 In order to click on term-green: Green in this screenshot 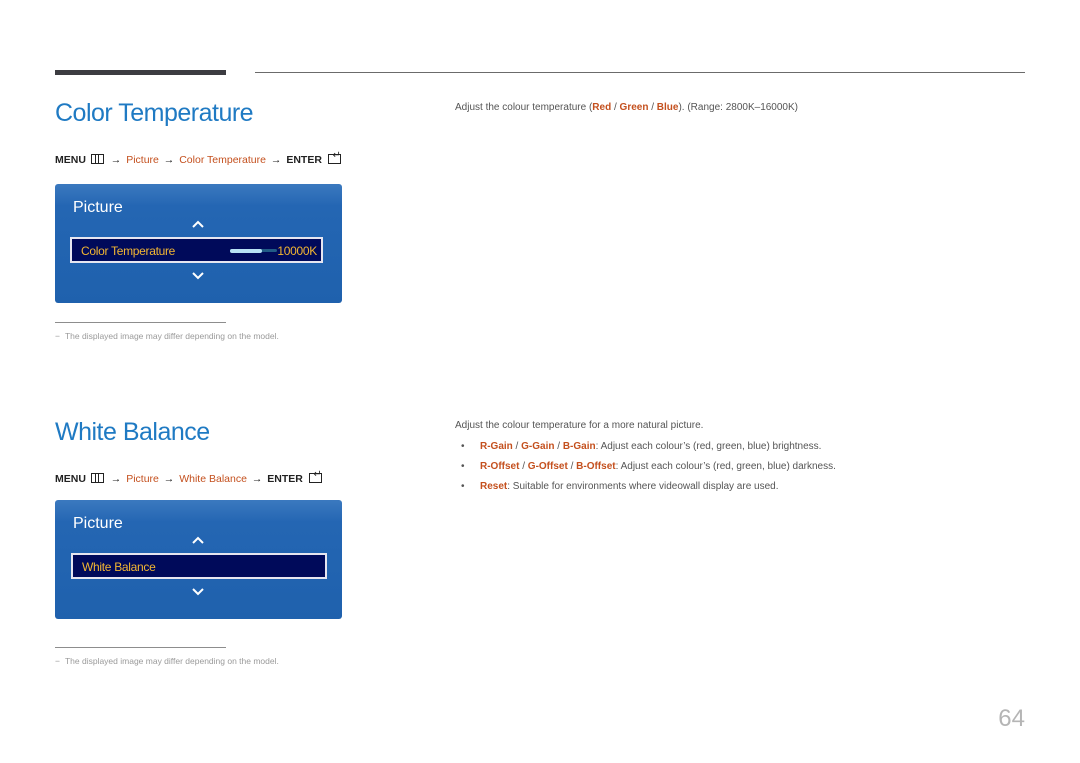, I will do `click(634, 107)`.